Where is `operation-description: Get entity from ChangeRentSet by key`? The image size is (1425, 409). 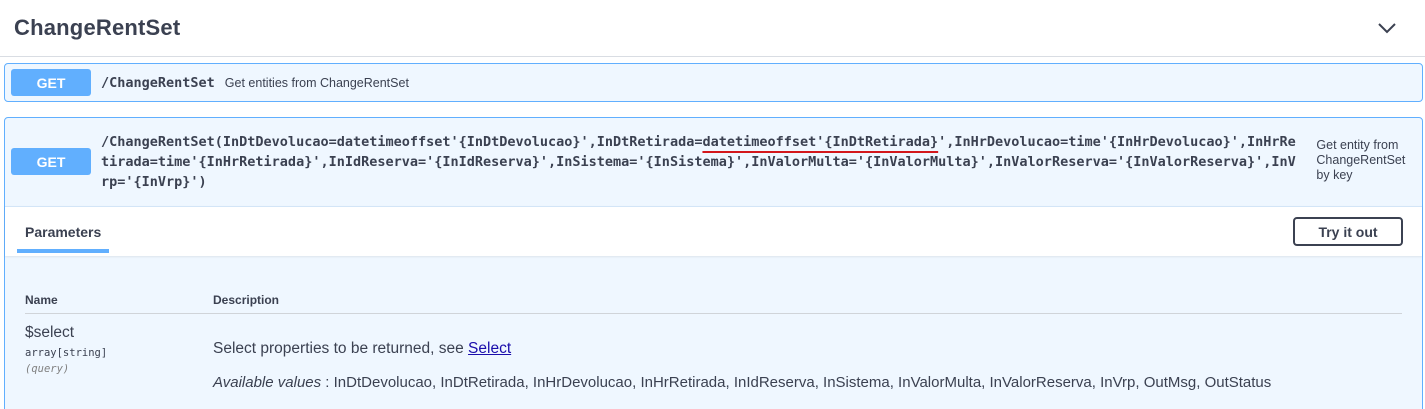 operation-description: Get entity from ChangeRentSet by key is located at coordinates (1361, 160).